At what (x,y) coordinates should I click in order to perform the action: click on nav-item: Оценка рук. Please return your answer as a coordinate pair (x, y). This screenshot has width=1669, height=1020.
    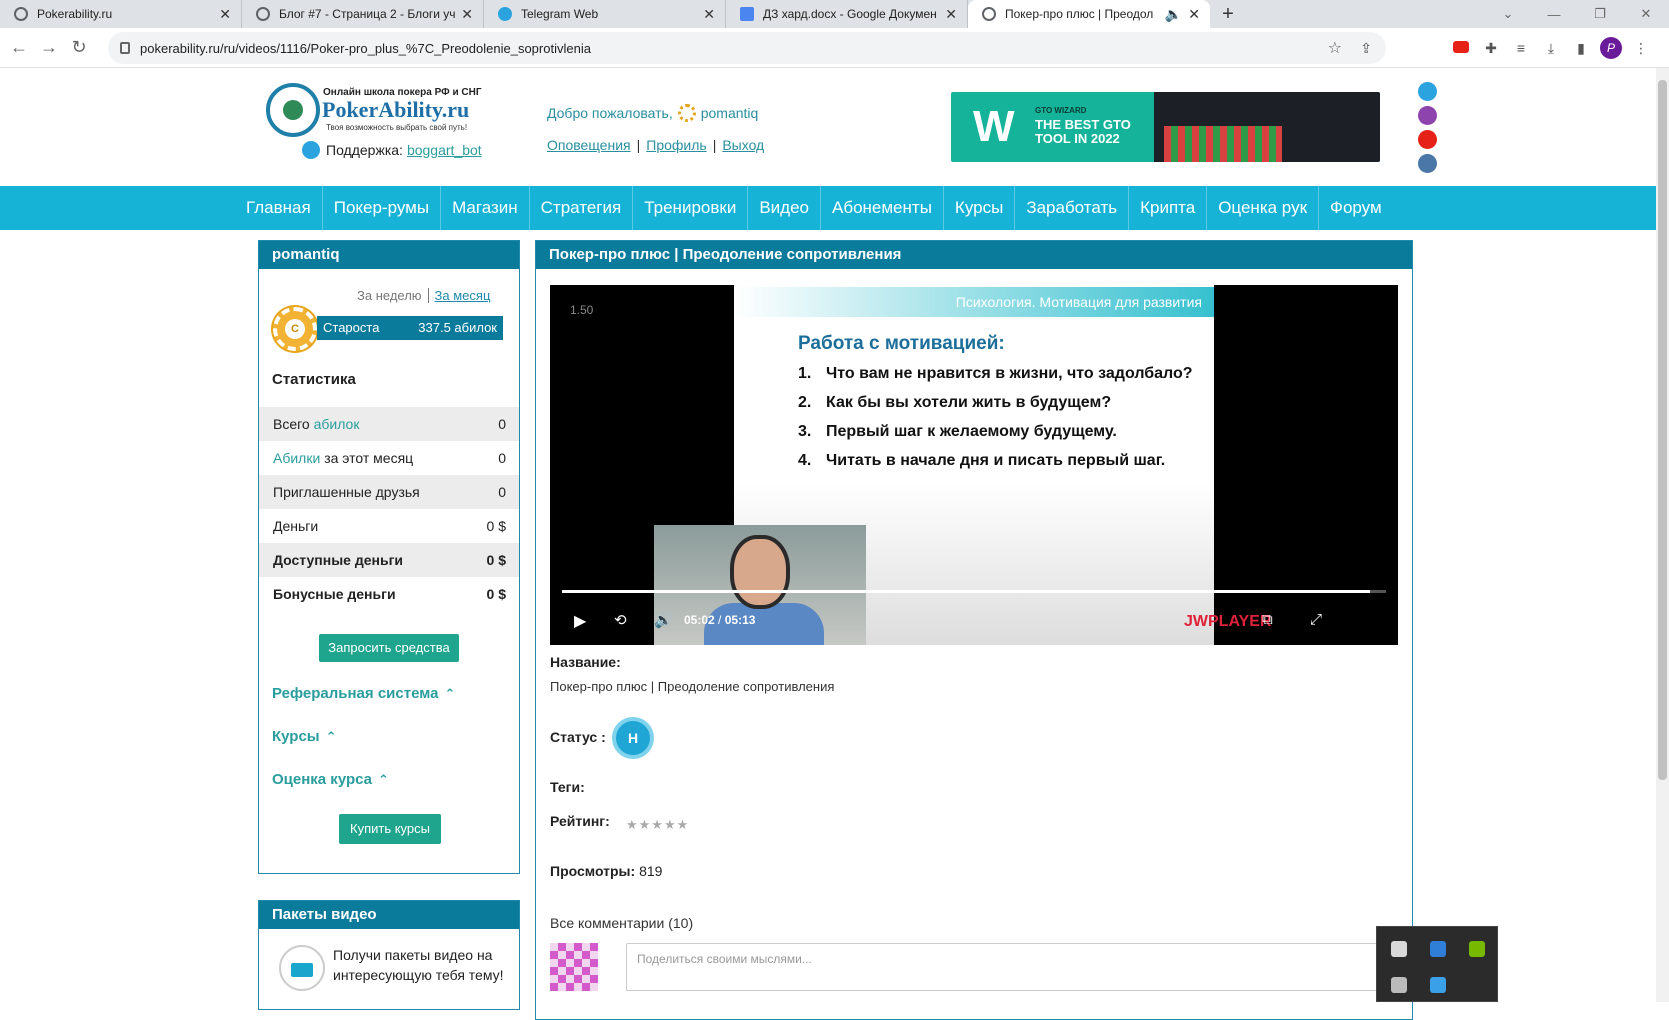
    Looking at the image, I should click on (1263, 208).